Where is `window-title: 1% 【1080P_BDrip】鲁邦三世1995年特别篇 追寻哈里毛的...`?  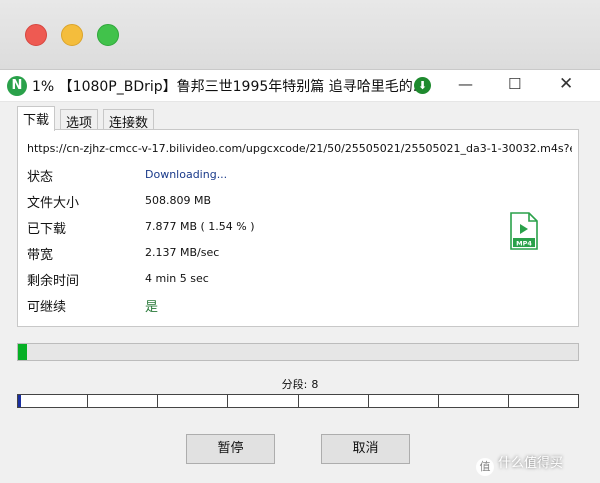
window-title: 1% 【1080P_BDrip】鲁邦三世1995年特别篇 追寻哈里毛的... is located at coordinates (229, 87).